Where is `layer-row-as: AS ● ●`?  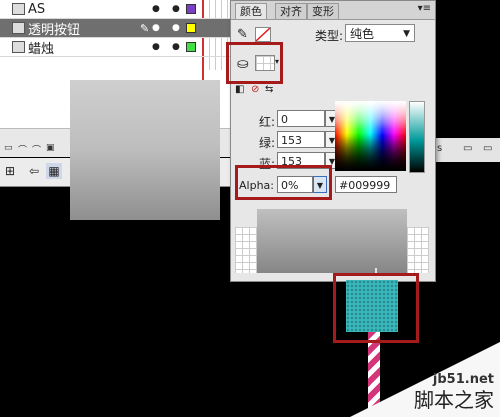 layer-row-as: AS ● ● is located at coordinates (116, 9).